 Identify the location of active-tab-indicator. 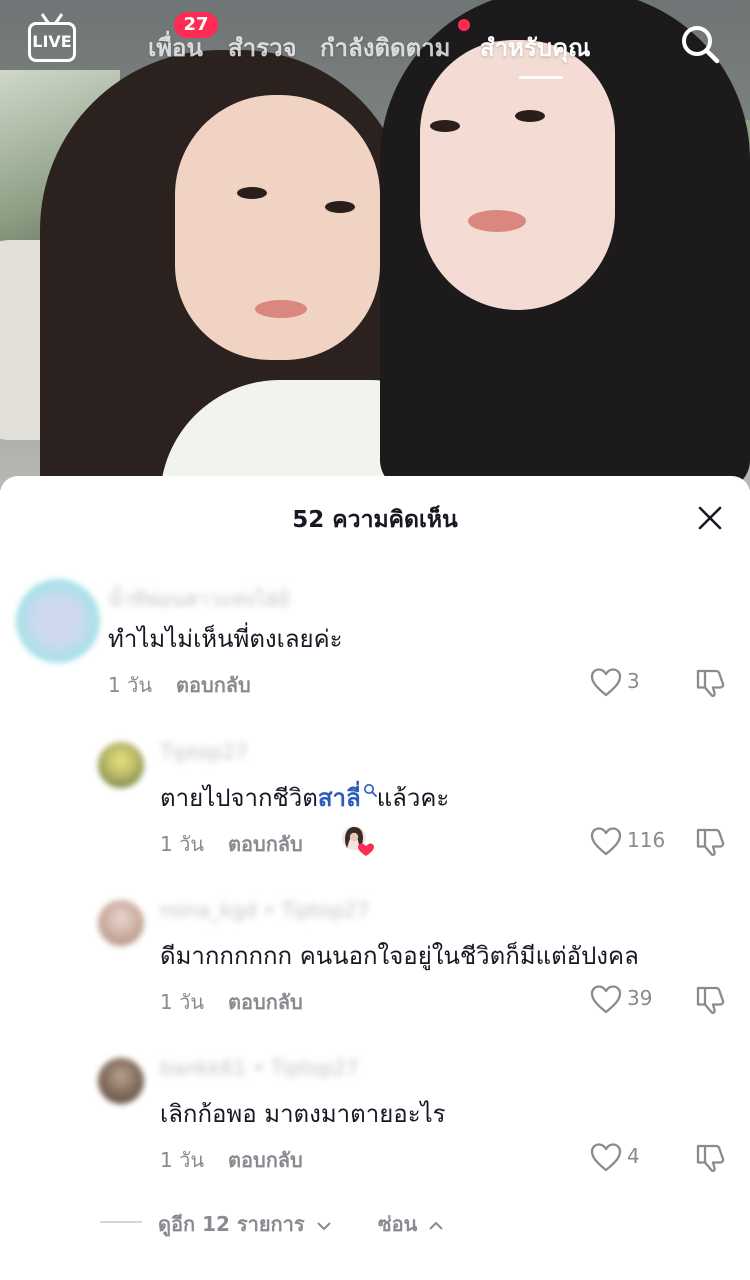
(541, 77).